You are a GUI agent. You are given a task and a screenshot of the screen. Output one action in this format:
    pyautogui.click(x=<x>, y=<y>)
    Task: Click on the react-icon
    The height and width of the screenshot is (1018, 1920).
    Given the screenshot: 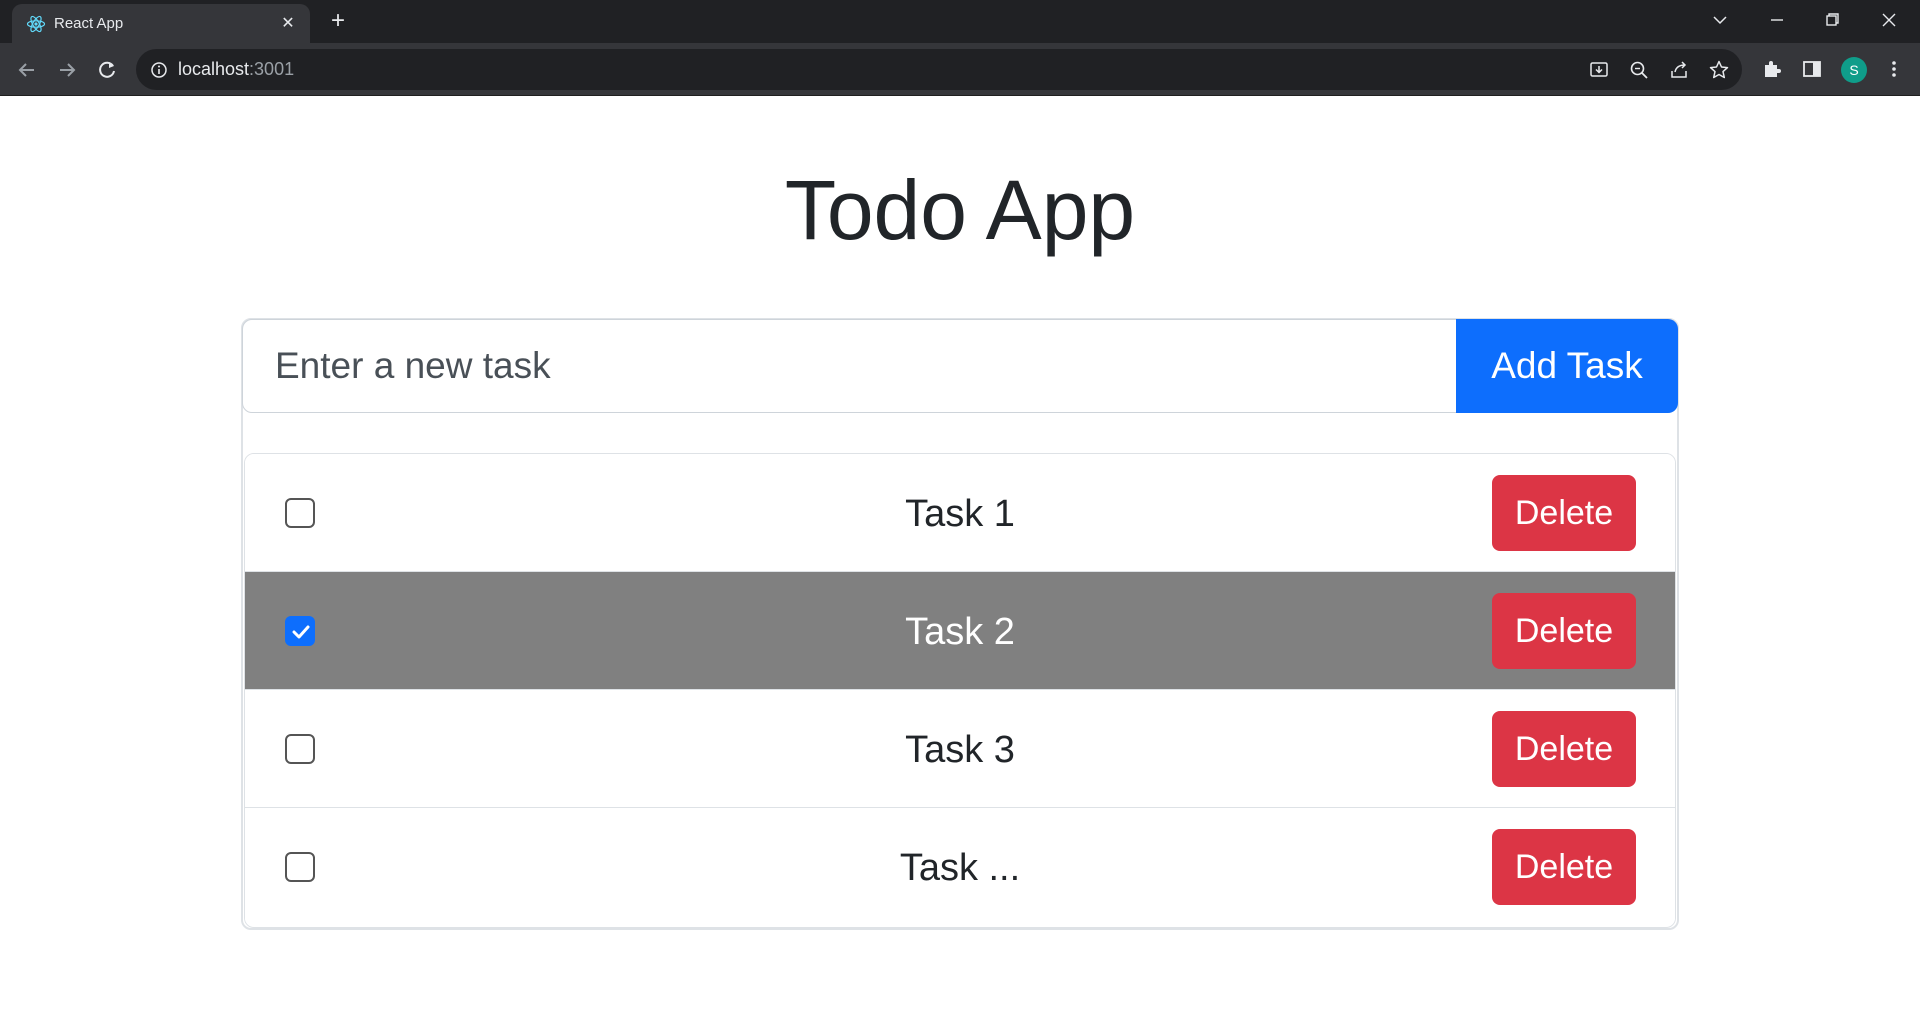 What is the action you would take?
    pyautogui.click(x=36, y=24)
    